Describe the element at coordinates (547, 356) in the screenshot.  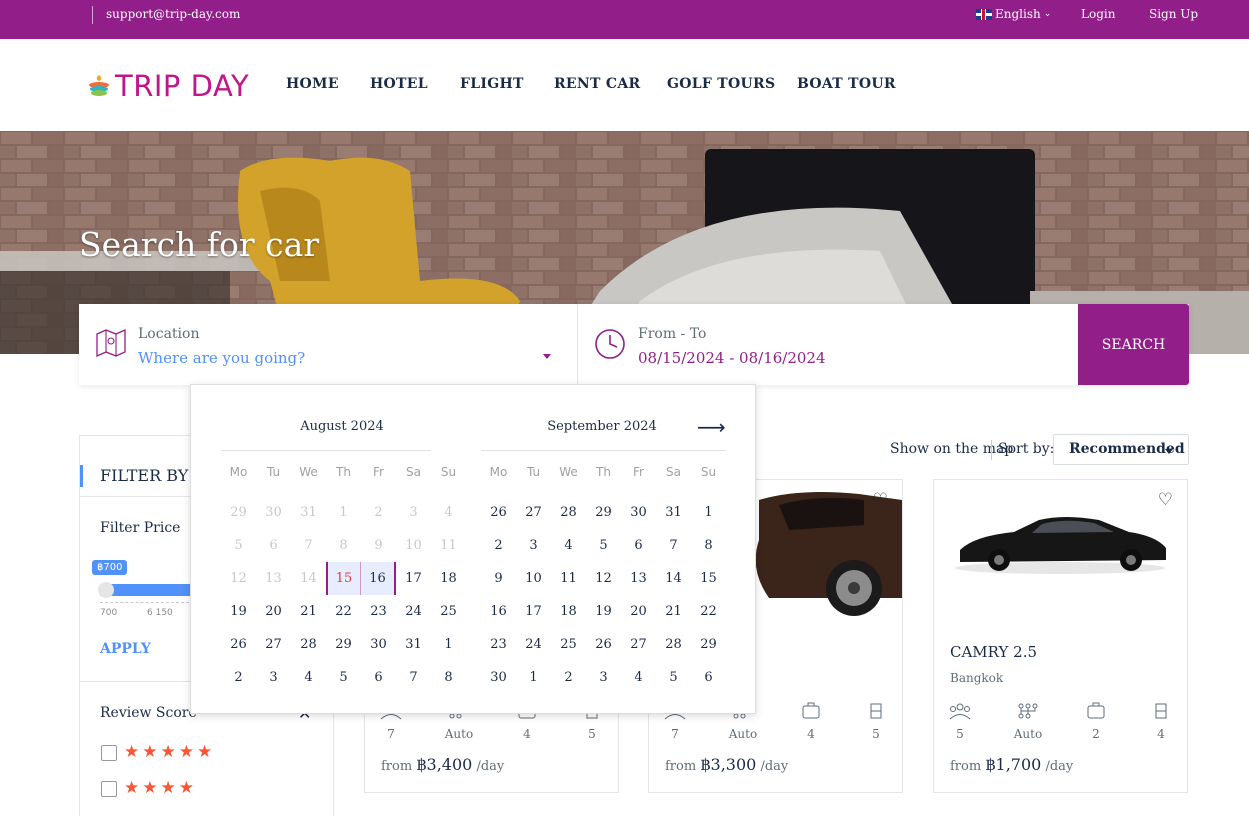
I see `location-dropdown-caret-icon` at that location.